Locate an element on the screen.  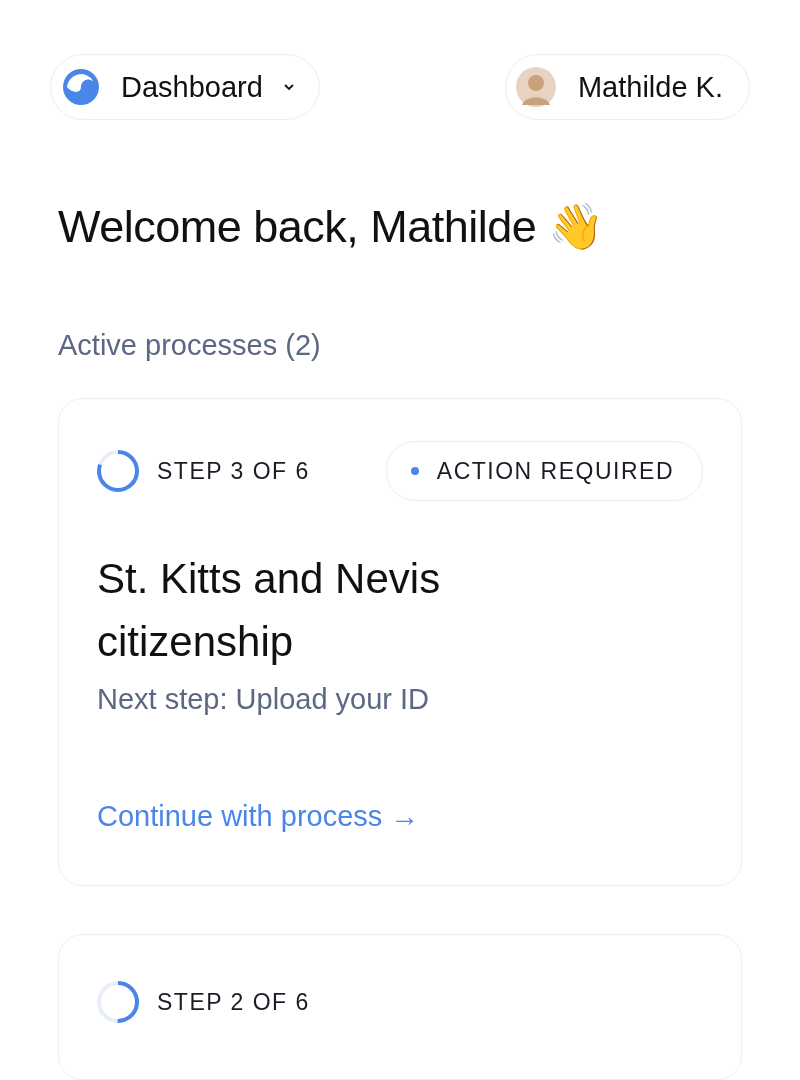
user-menu-button: Mathilde K. is located at coordinates (627, 87).